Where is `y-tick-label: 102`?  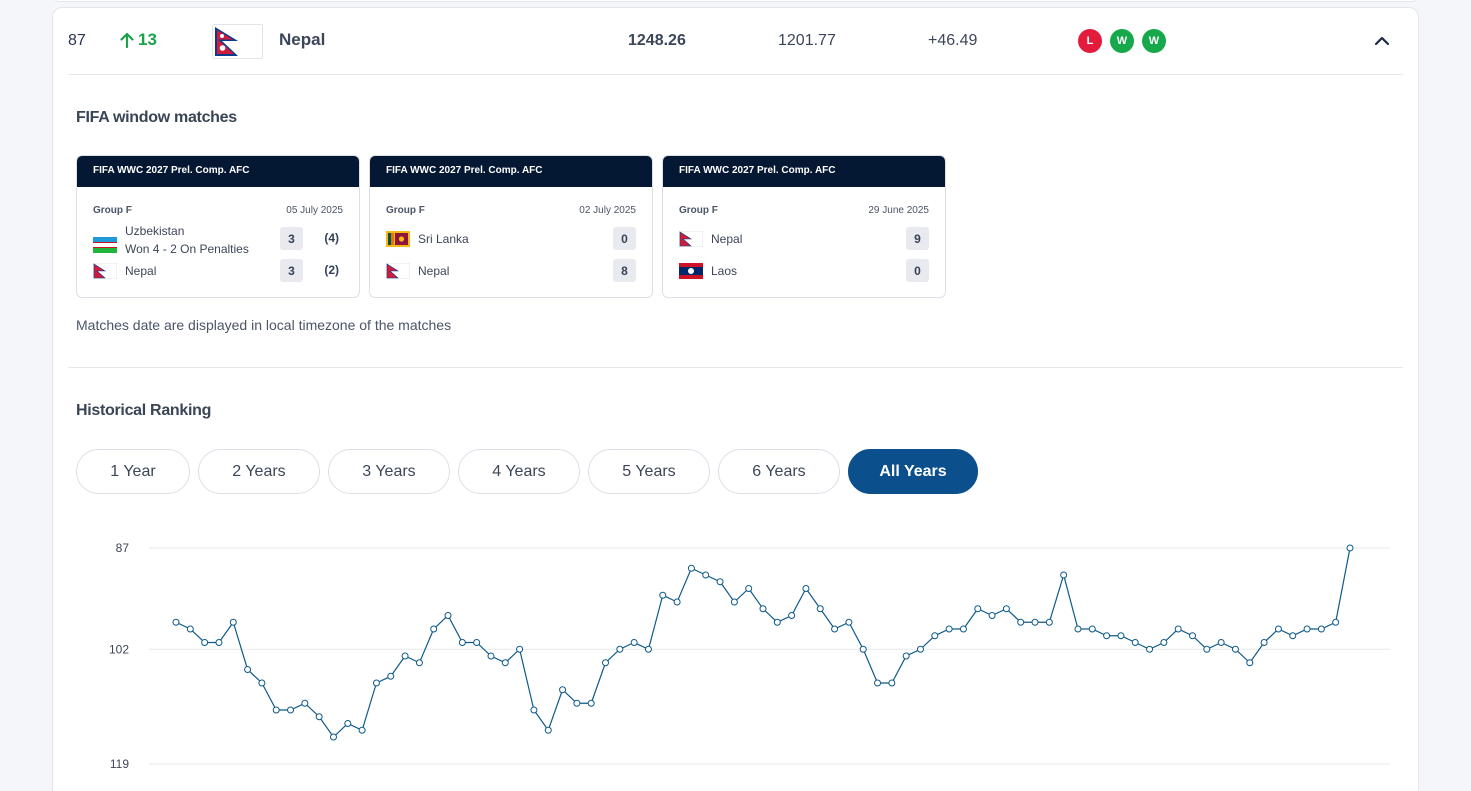
y-tick-label: 102 is located at coordinates (119, 649).